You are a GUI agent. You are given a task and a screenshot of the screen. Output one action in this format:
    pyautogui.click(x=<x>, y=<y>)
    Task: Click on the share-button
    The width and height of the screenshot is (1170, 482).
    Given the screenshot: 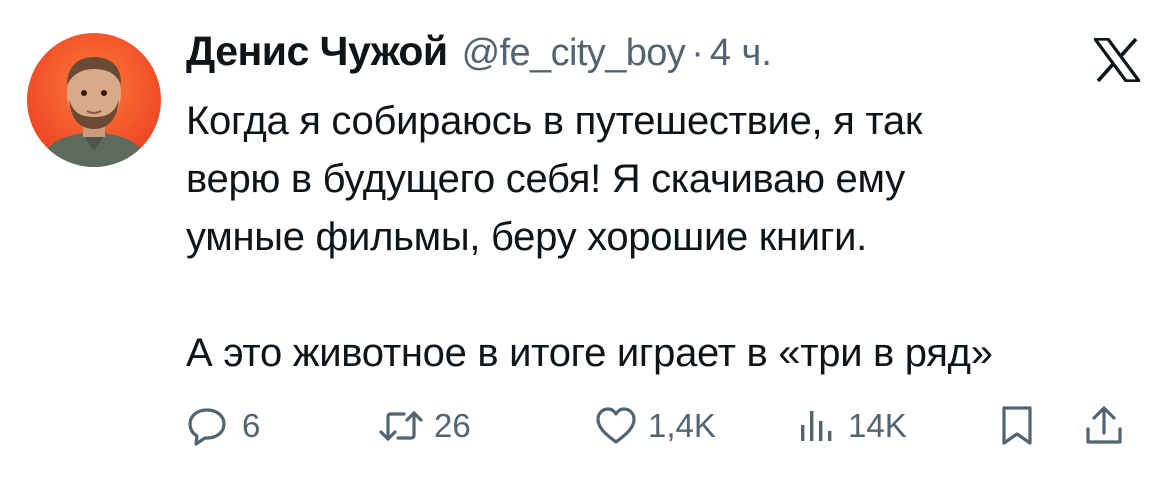 What is the action you would take?
    pyautogui.click(x=1104, y=426)
    